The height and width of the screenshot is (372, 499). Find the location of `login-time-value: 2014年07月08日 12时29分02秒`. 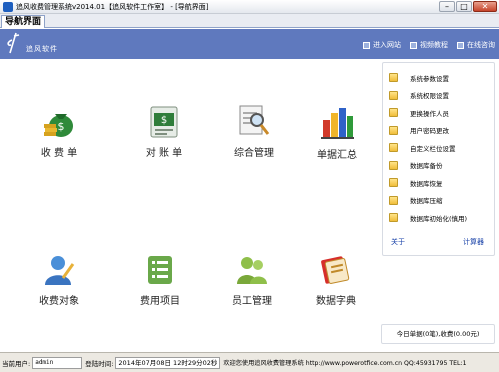

login-time-value: 2014年07月08日 12时29分02秒 is located at coordinates (168, 362).